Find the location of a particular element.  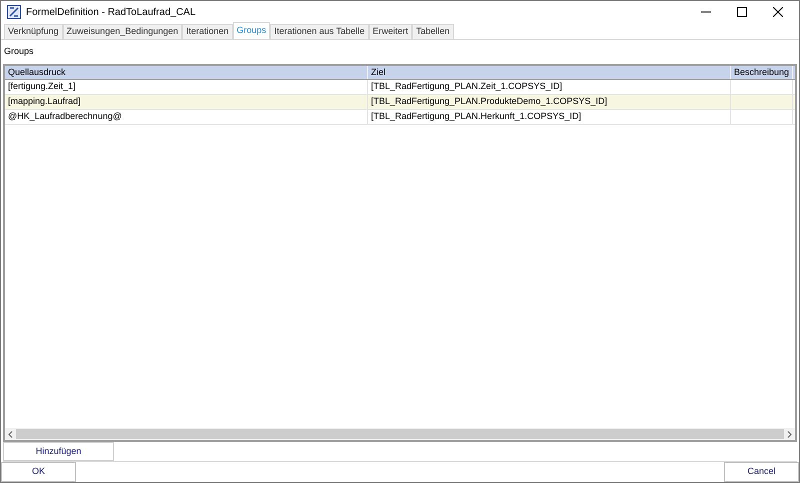

cancel-button: Cancel is located at coordinates (761, 472).